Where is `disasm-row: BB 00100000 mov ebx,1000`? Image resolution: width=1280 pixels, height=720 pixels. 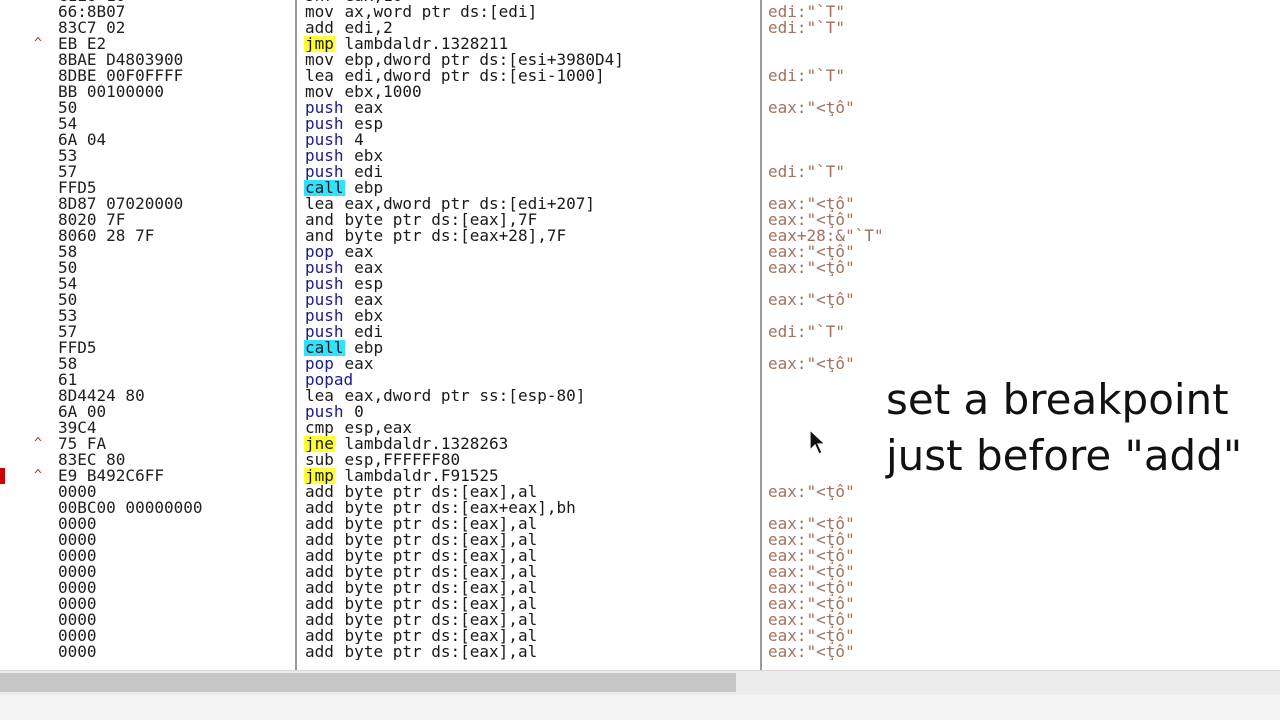 disasm-row: BB 00100000 mov ebx,1000 is located at coordinates (440, 92).